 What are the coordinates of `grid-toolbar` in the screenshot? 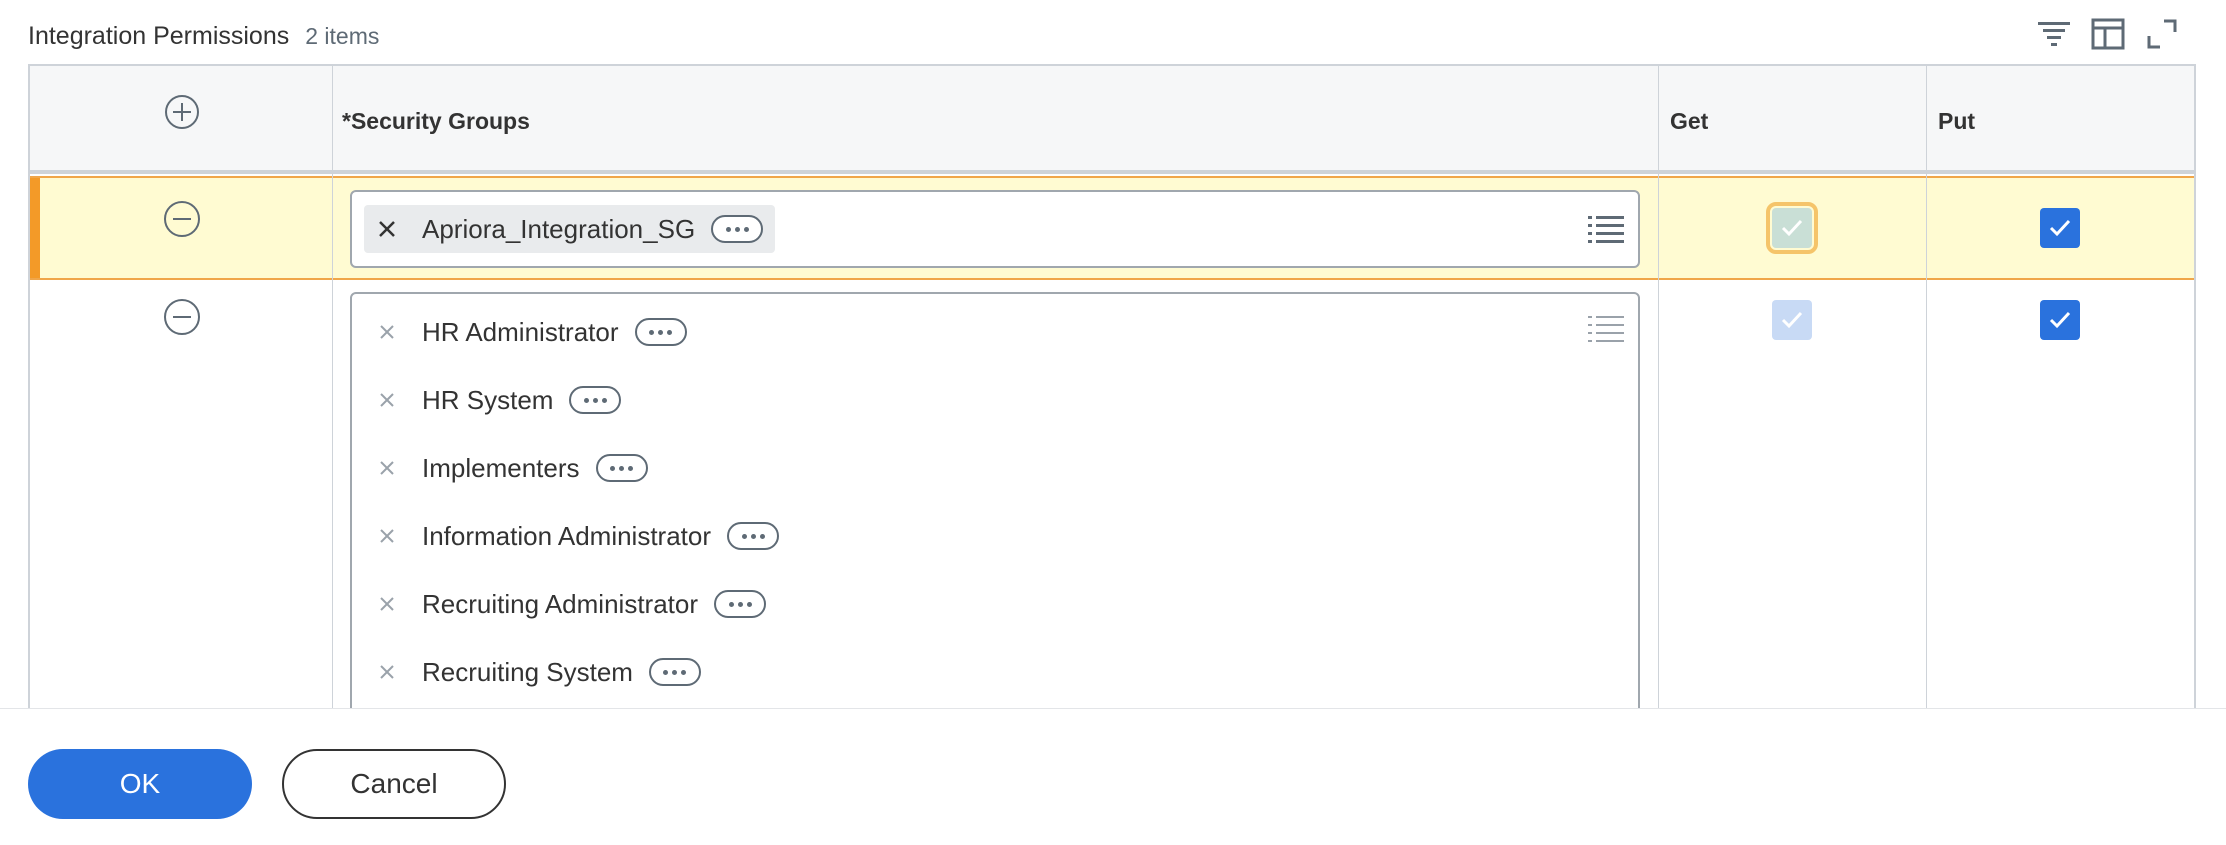 It's located at (2108, 34).